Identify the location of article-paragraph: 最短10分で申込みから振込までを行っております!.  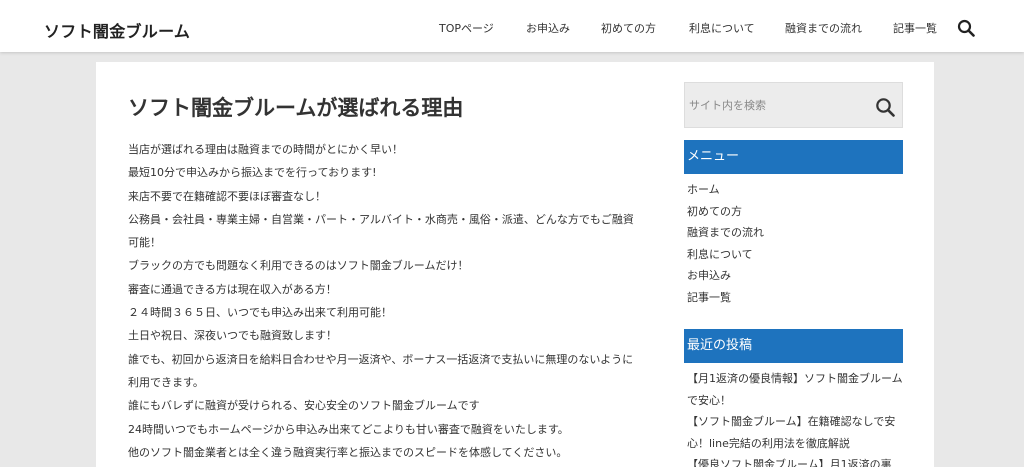
(252, 173).